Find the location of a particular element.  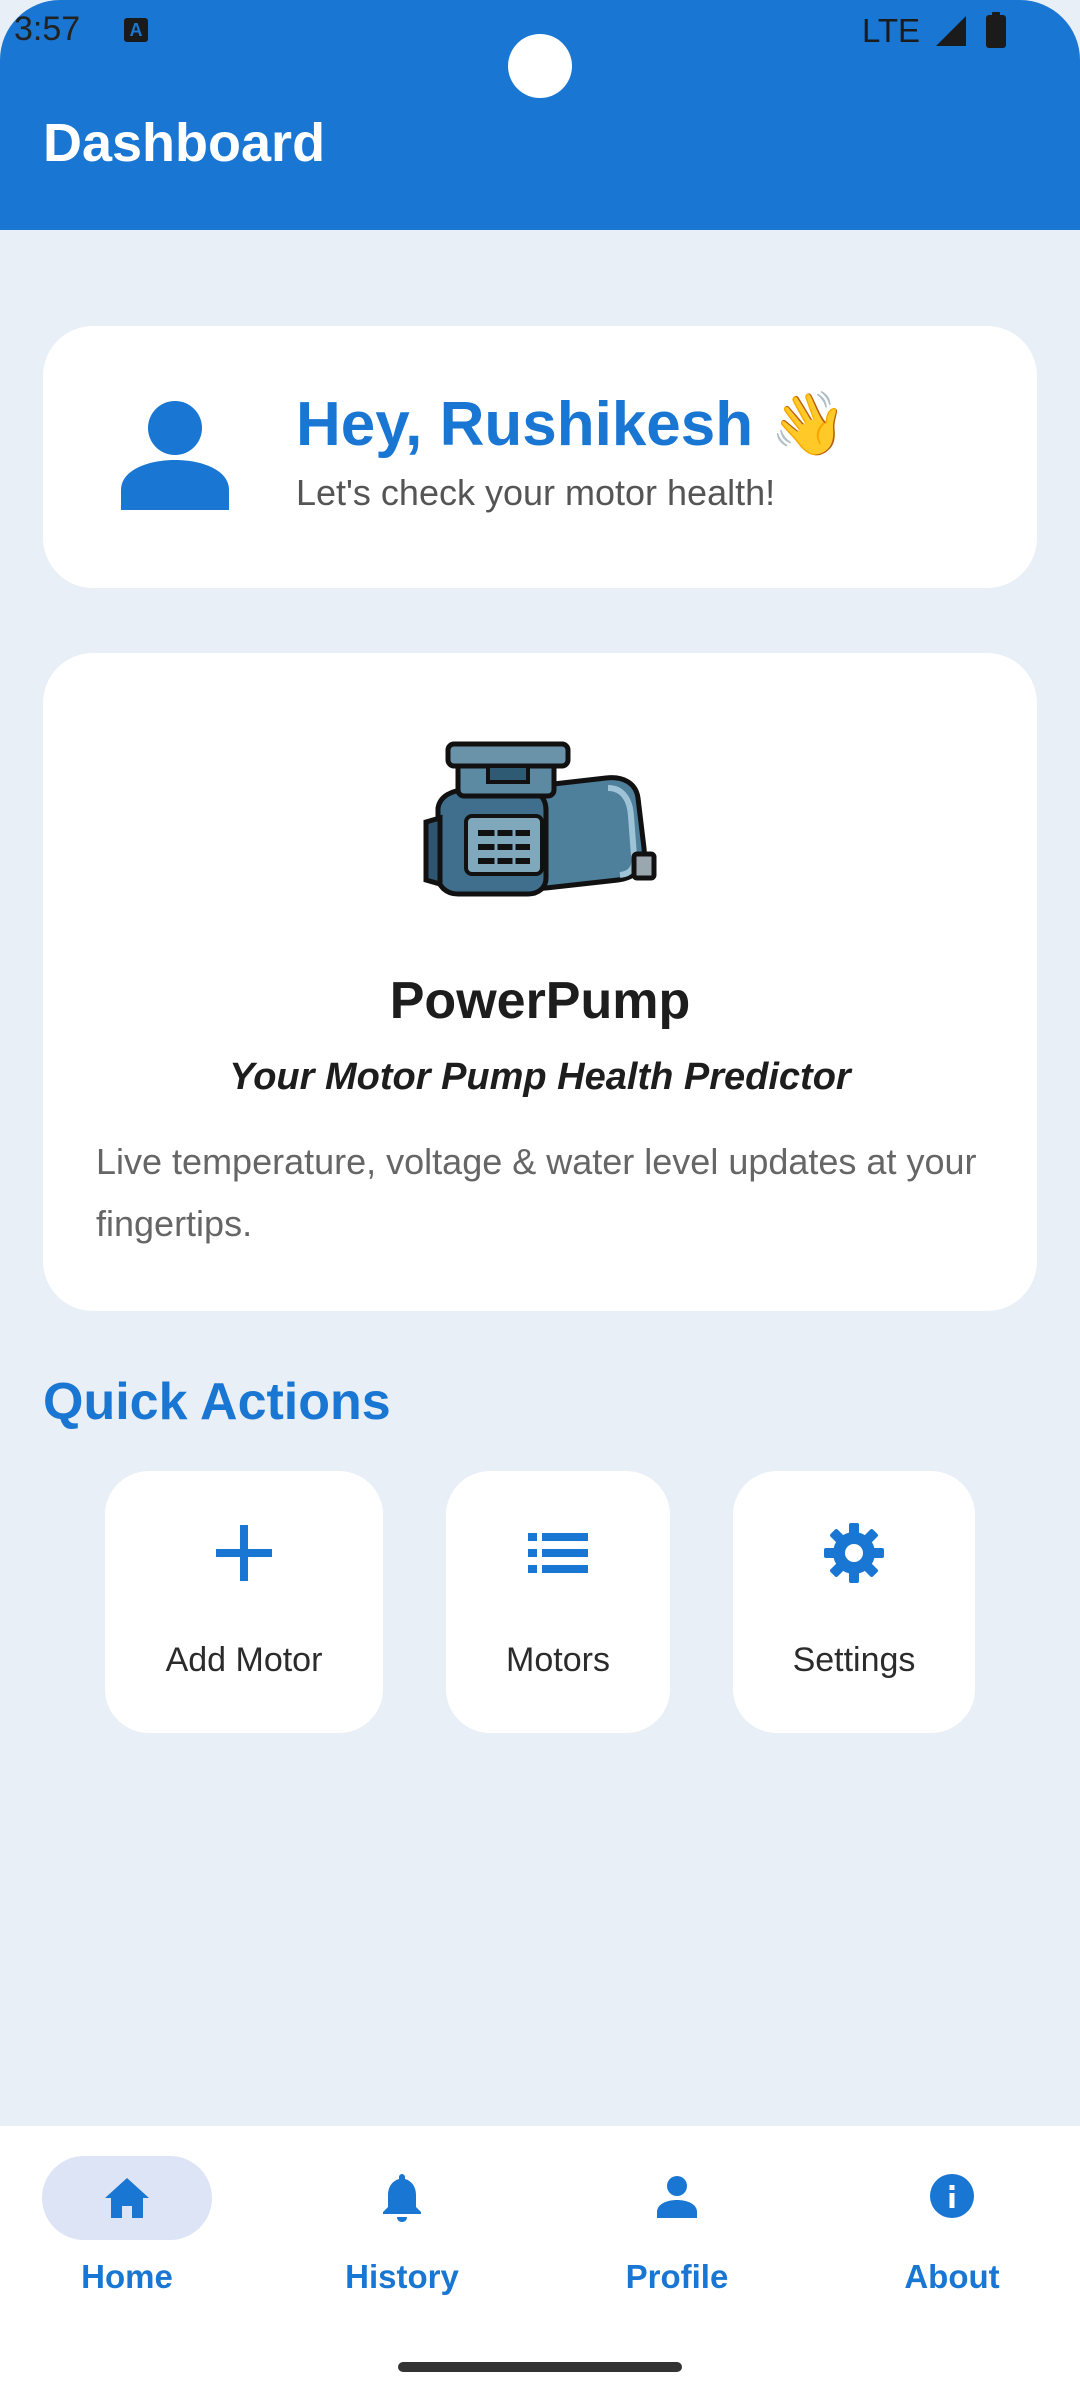

nav-item-home: Home is located at coordinates (127, 2231).